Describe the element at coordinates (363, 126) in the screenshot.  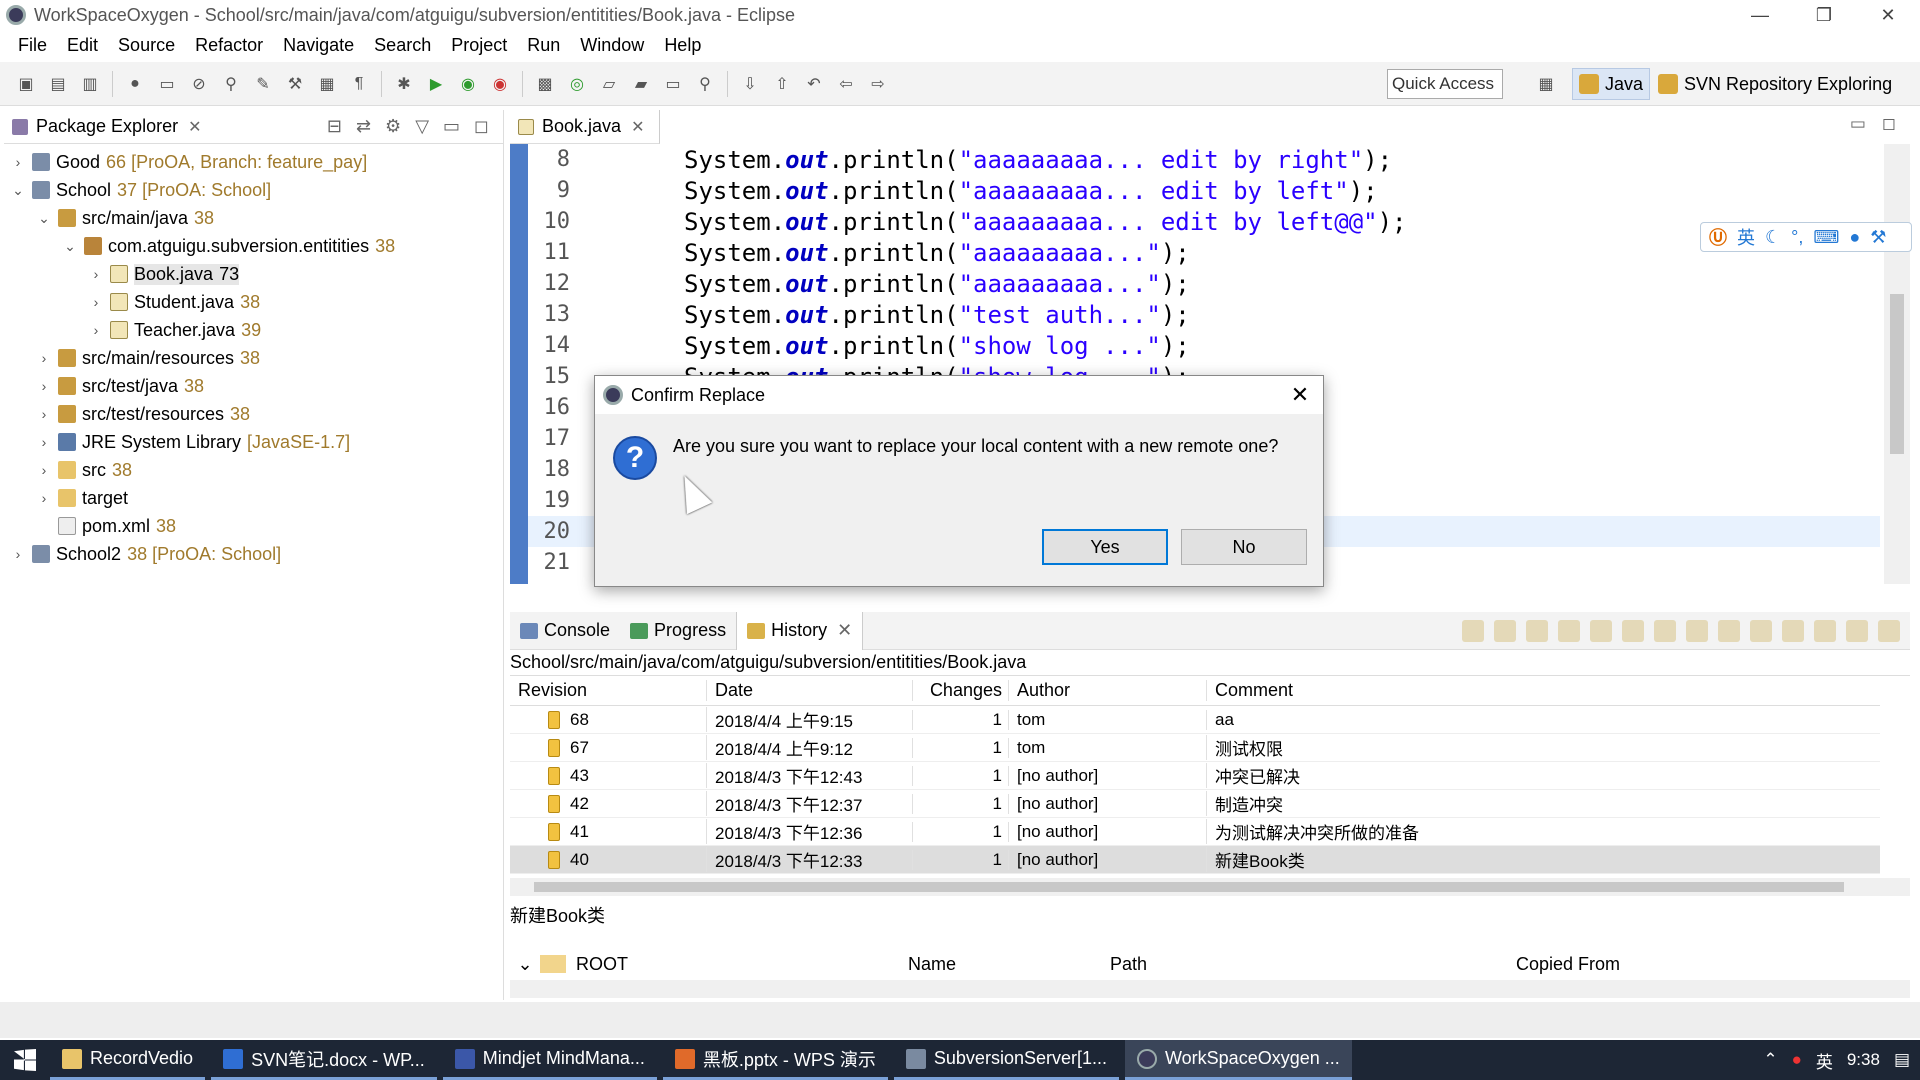
I see `link-editor-icon: ⇄` at that location.